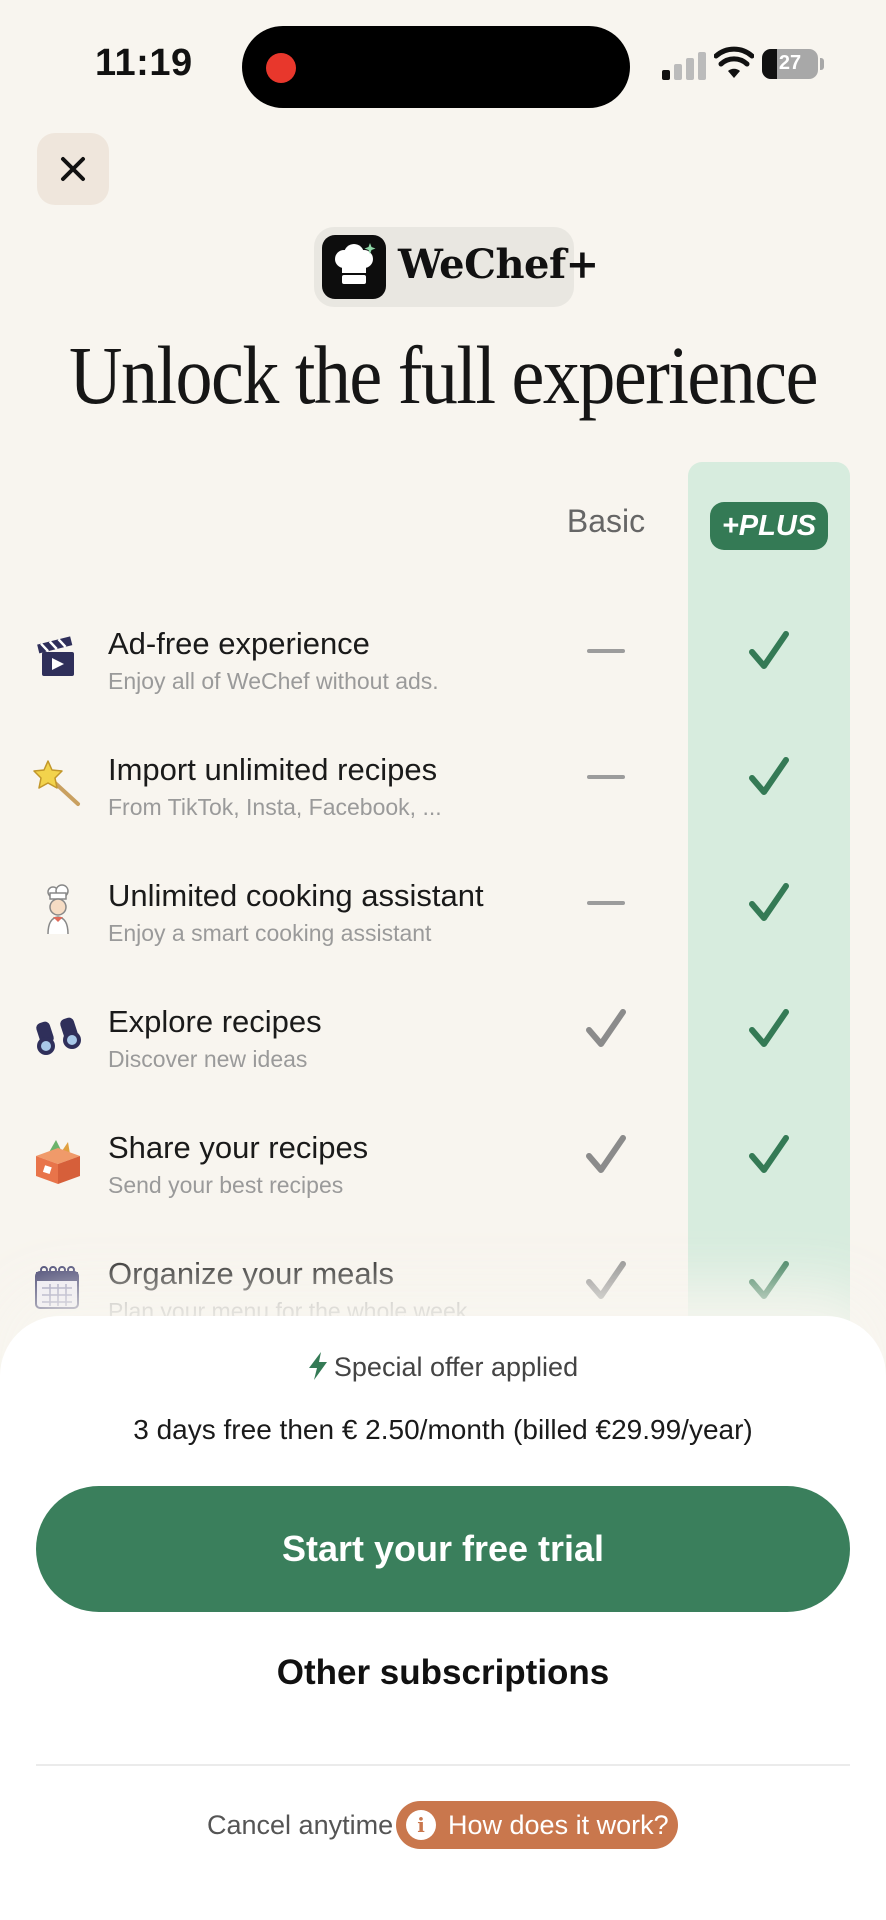  Describe the element at coordinates (226, 1185) in the screenshot. I see `feature-subtitle: Send your best recipes` at that location.